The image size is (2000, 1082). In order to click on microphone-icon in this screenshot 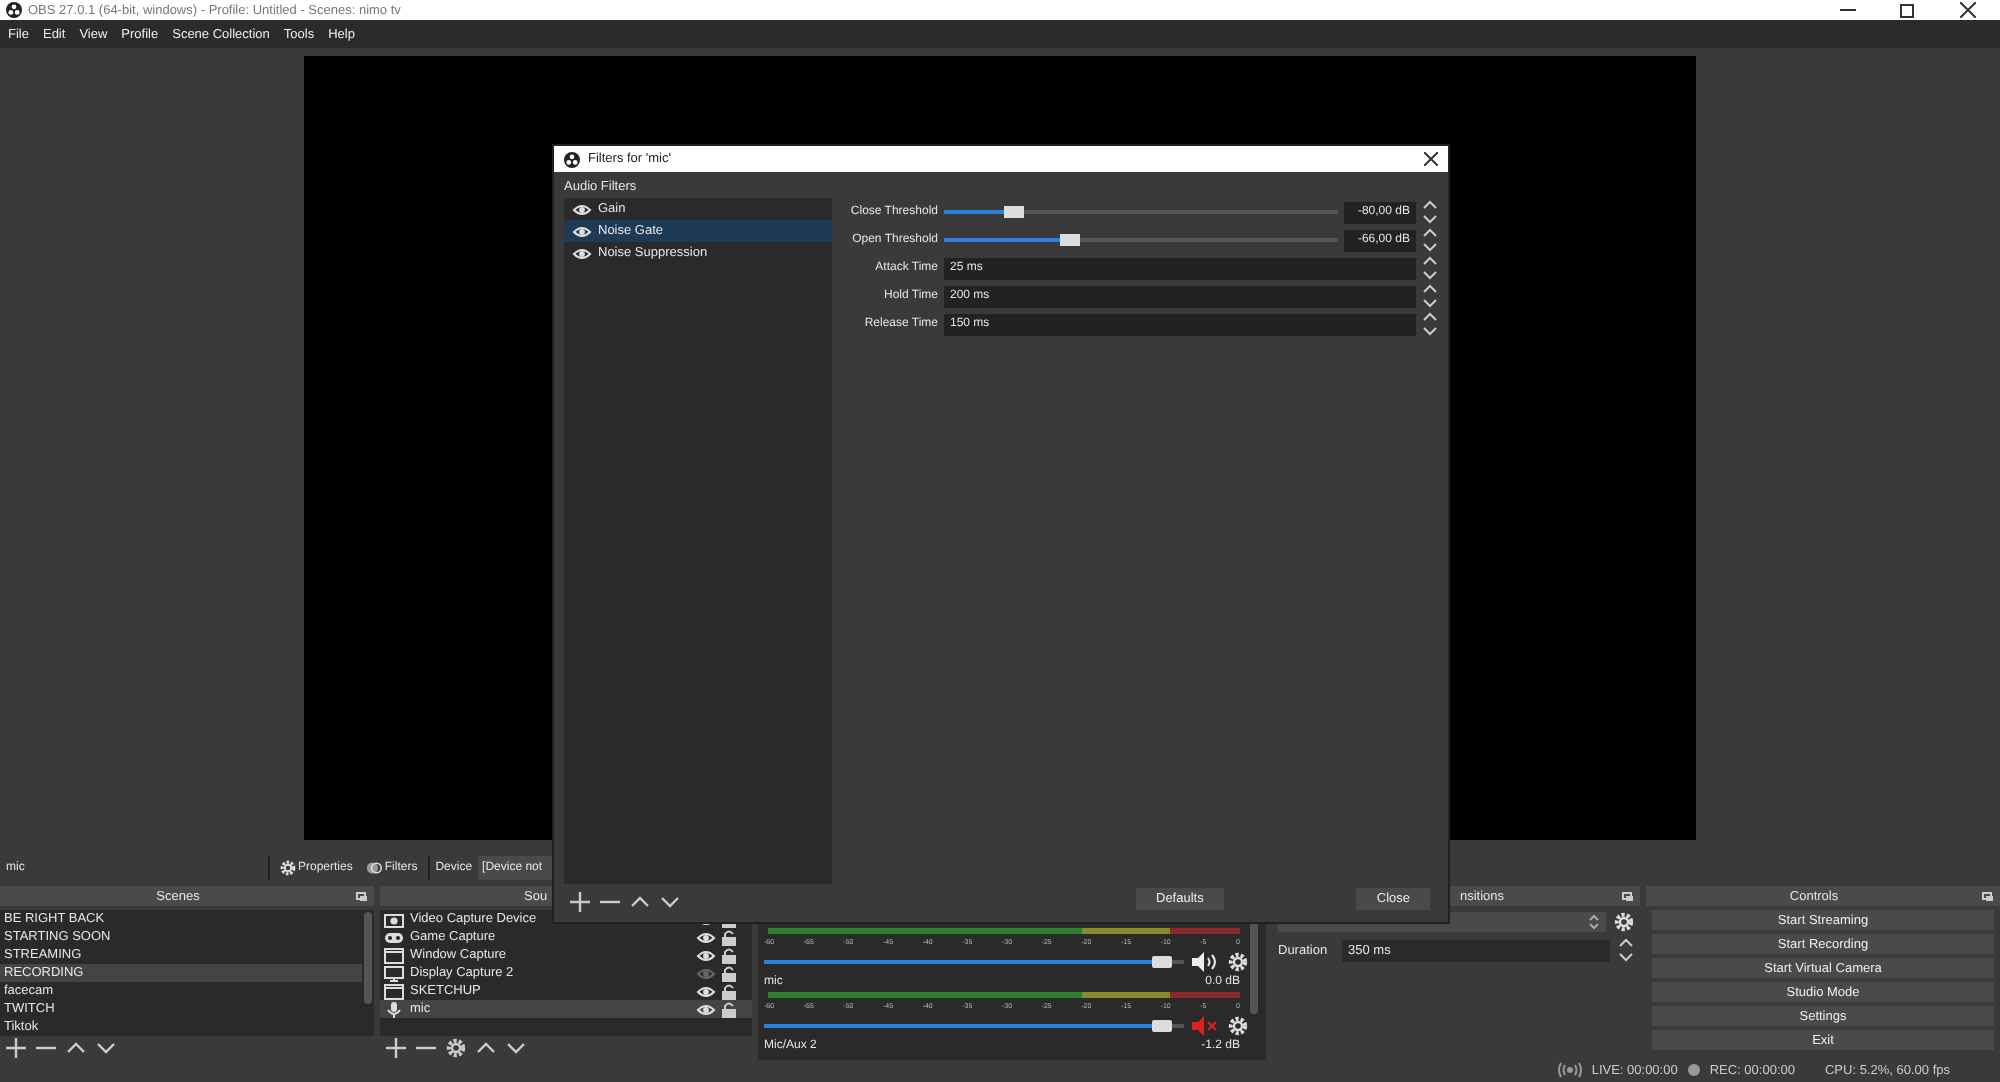, I will do `click(394, 1009)`.